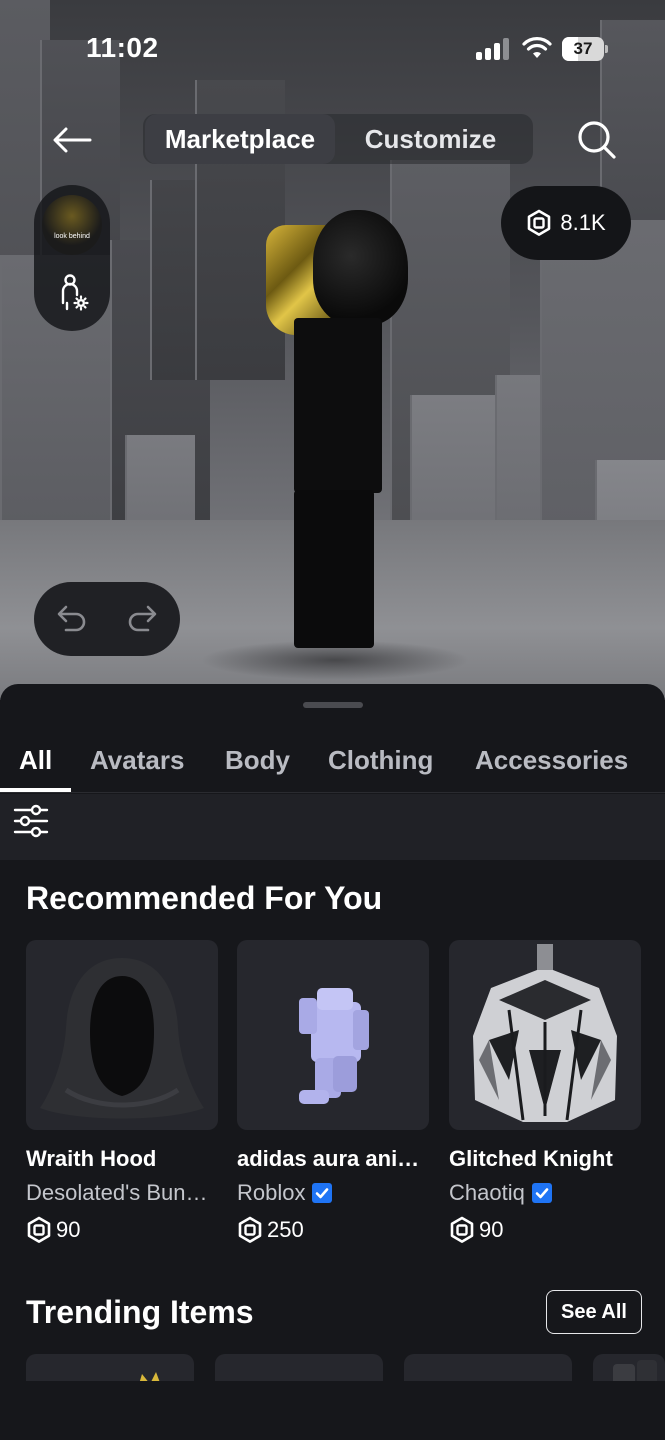 The image size is (665, 1440). I want to click on item-price-value: 250, so click(285, 1229).